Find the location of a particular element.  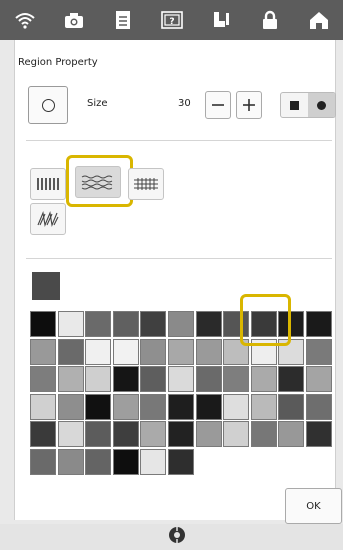

square-dot-option is located at coordinates (294, 105).